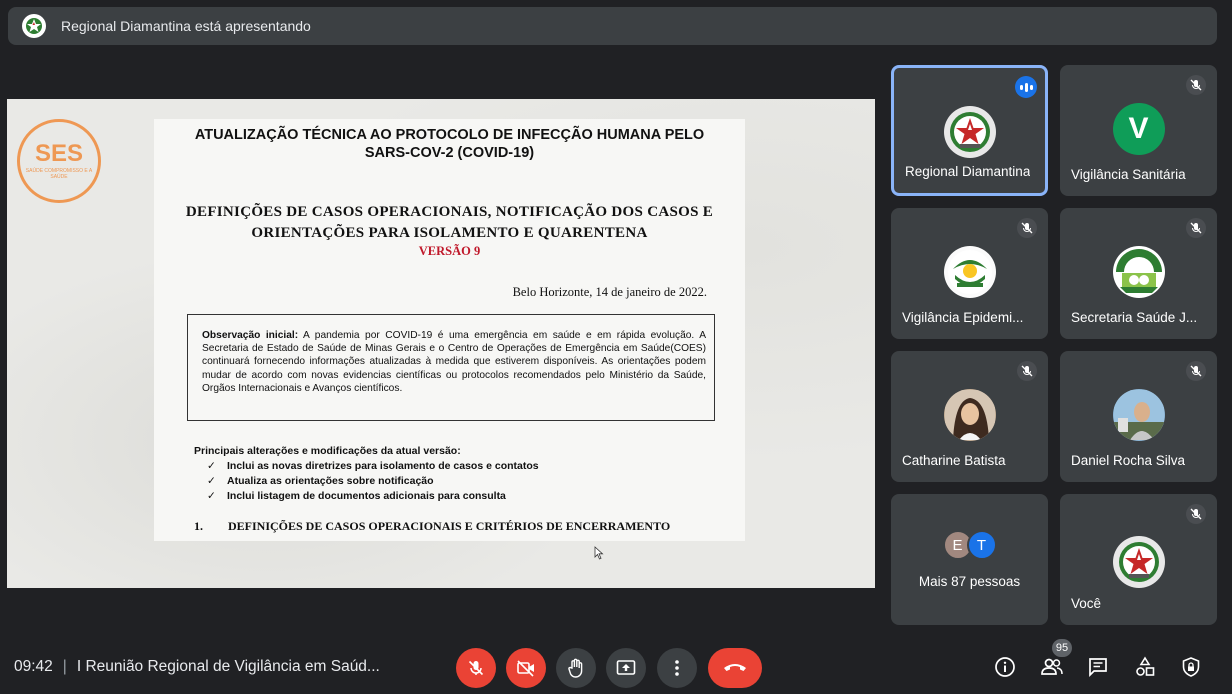  I want to click on participant-name: Daniel Rocha Silva, so click(1128, 460).